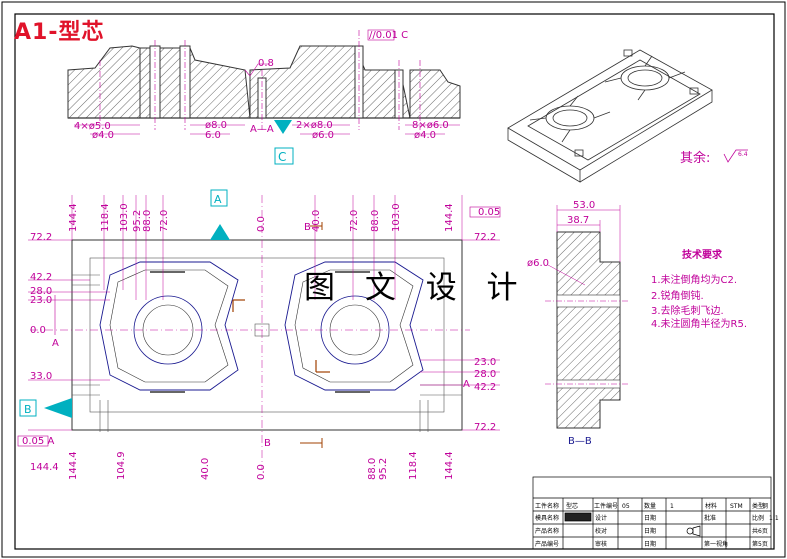 Image resolution: width=787 pixels, height=559 pixels. What do you see at coordinates (316, 221) in the screenshot?
I see `dim-top-7: 40.0` at bounding box center [316, 221].